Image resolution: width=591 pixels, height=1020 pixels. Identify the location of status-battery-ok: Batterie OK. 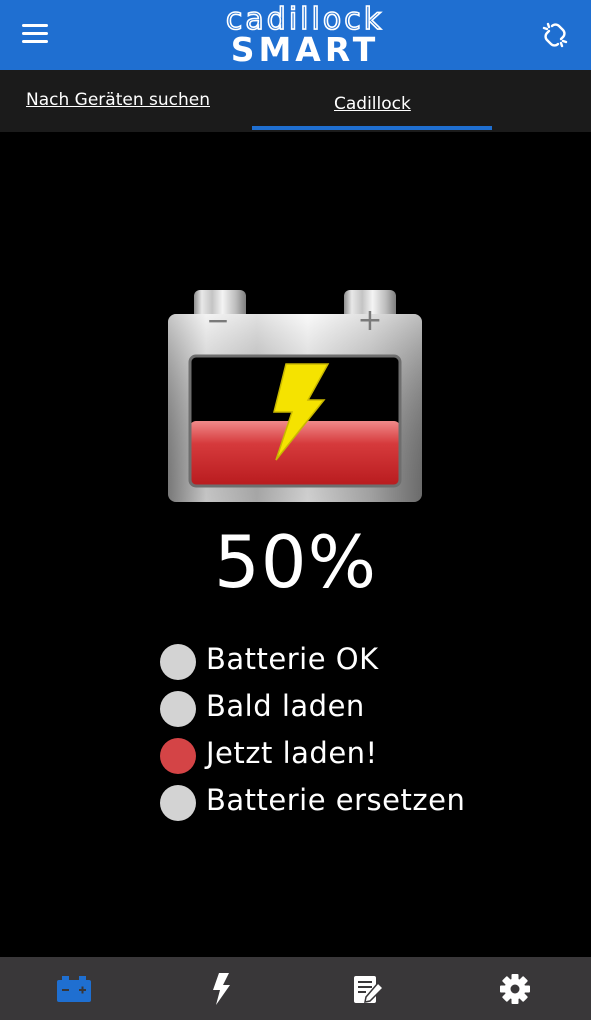
(330, 663).